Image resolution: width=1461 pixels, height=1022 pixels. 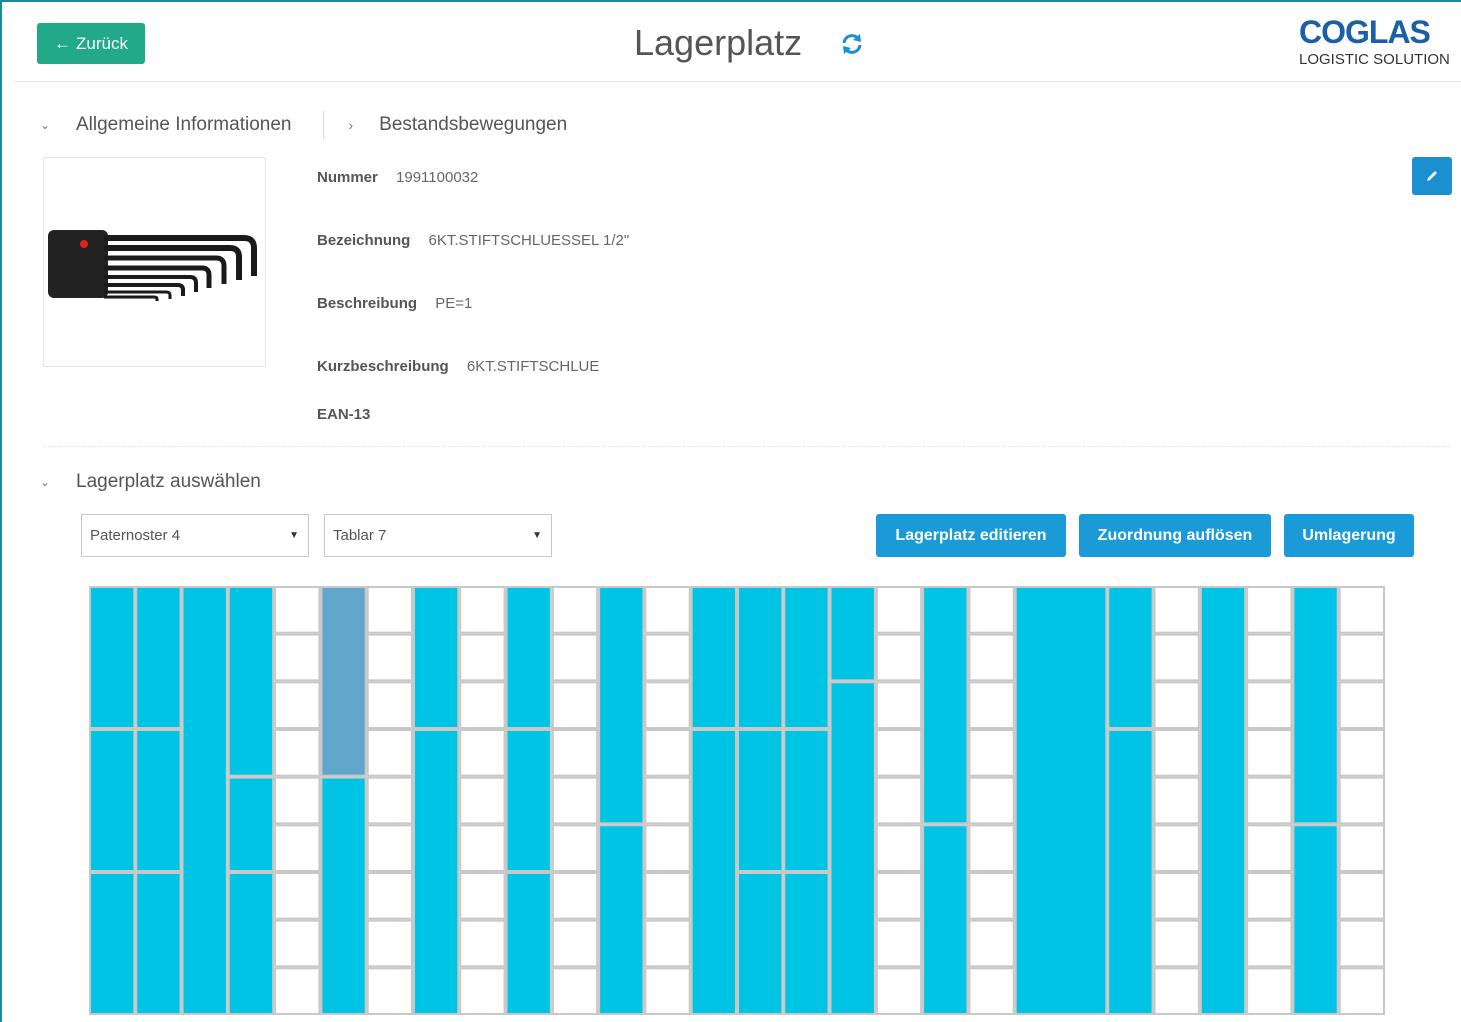 What do you see at coordinates (473, 125) in the screenshot?
I see `tab-stock-movements: Bestandsbewegungen` at bounding box center [473, 125].